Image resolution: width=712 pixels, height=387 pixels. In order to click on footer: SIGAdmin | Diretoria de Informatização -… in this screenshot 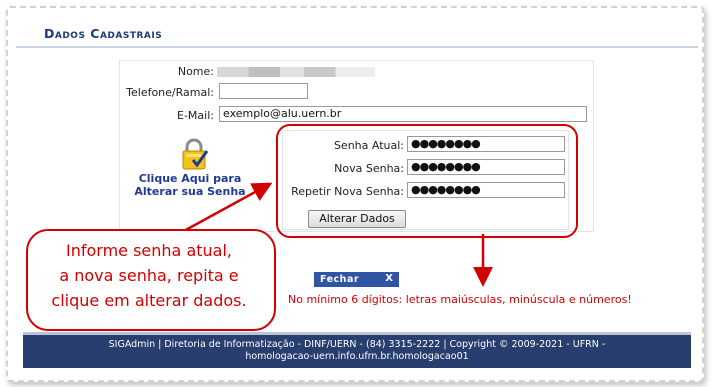, I will do `click(357, 350)`.